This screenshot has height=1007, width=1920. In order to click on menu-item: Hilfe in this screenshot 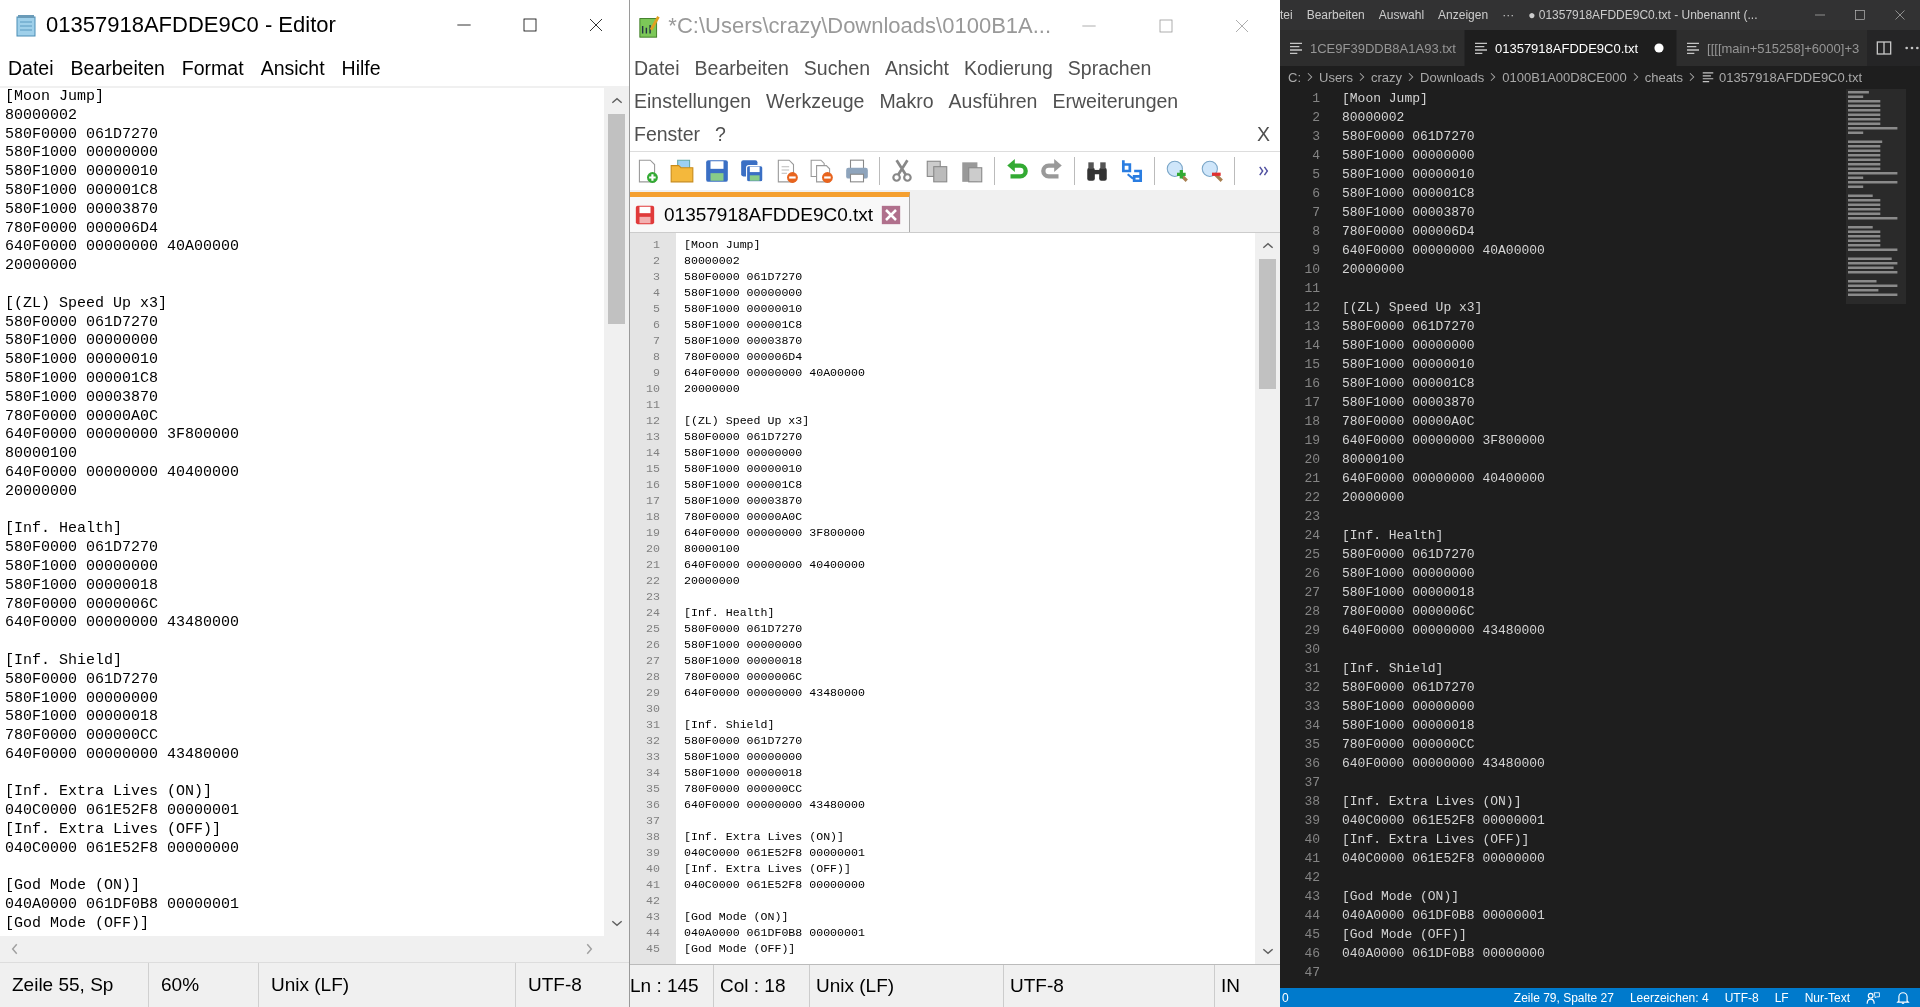, I will do `click(361, 68)`.